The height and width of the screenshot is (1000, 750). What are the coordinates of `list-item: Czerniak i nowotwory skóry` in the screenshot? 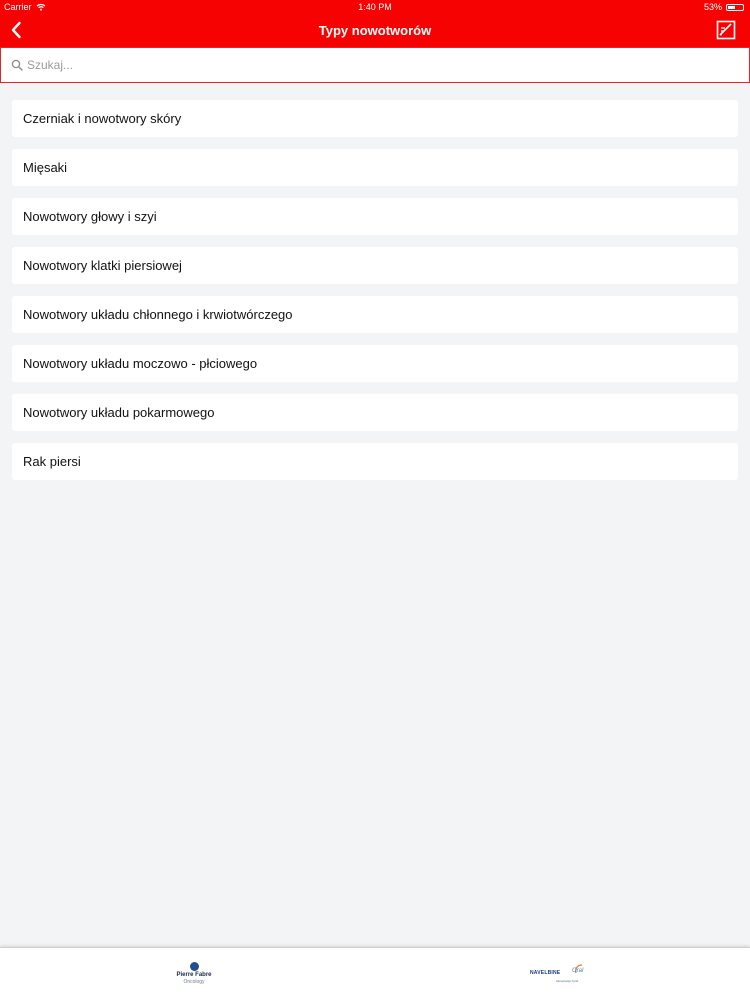 It's located at (375, 118).